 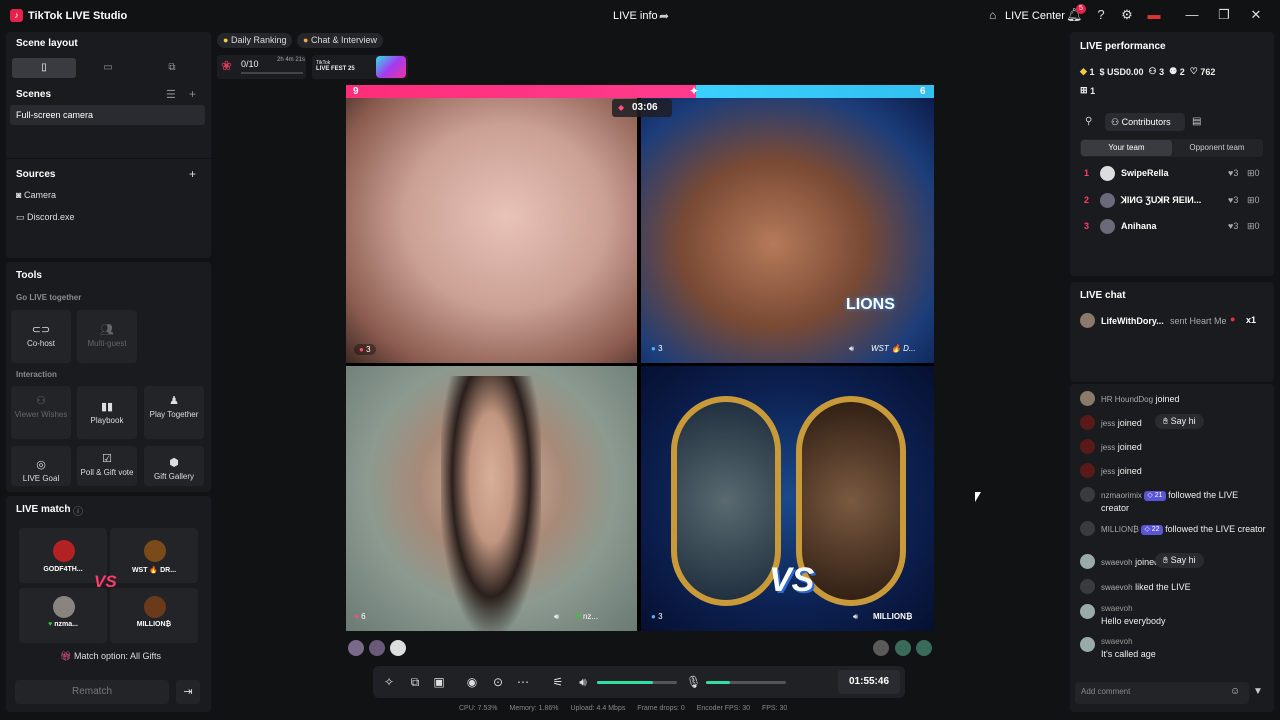 What do you see at coordinates (1173, 536) in the screenshot?
I see `chat-message: MILLION₿ ◇ 22 followed the LIVE creator` at bounding box center [1173, 536].